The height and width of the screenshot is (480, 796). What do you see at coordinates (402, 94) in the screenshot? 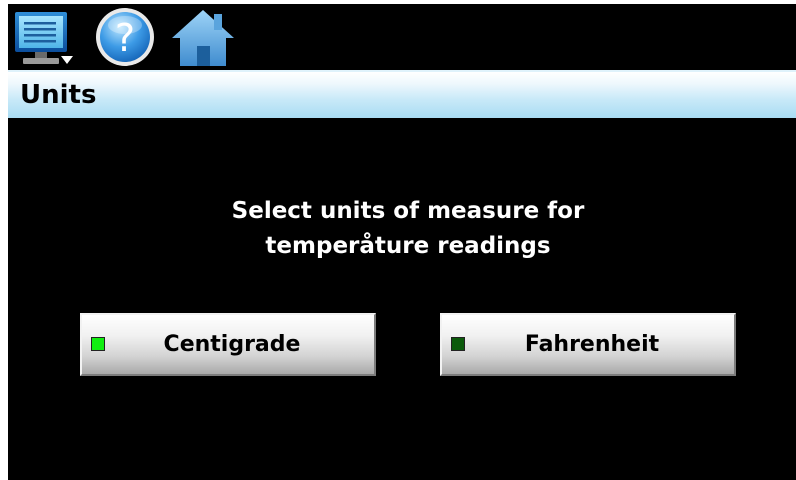
I see `page-title-bar: Units` at bounding box center [402, 94].